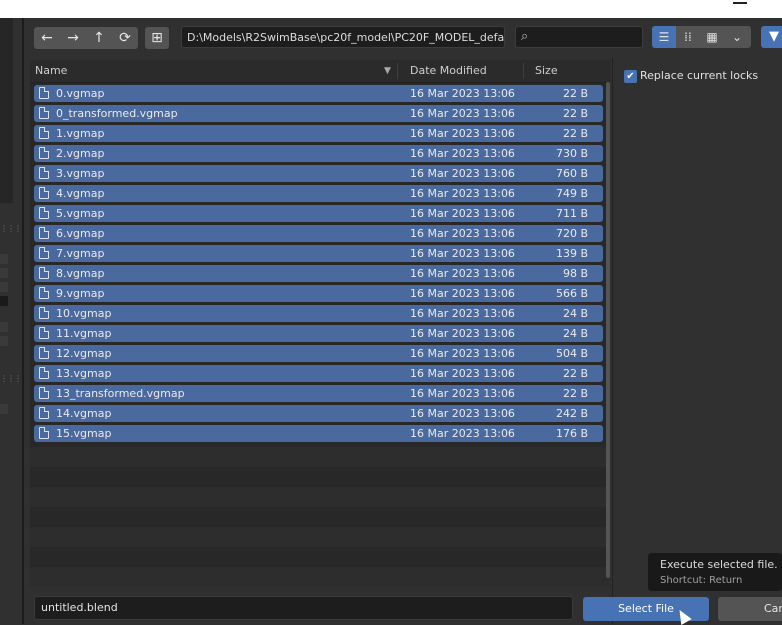  What do you see at coordinates (318, 113) in the screenshot?
I see `file-row: 0_transformed.vgmap 16 Mar 2023 13:06 22 B` at bounding box center [318, 113].